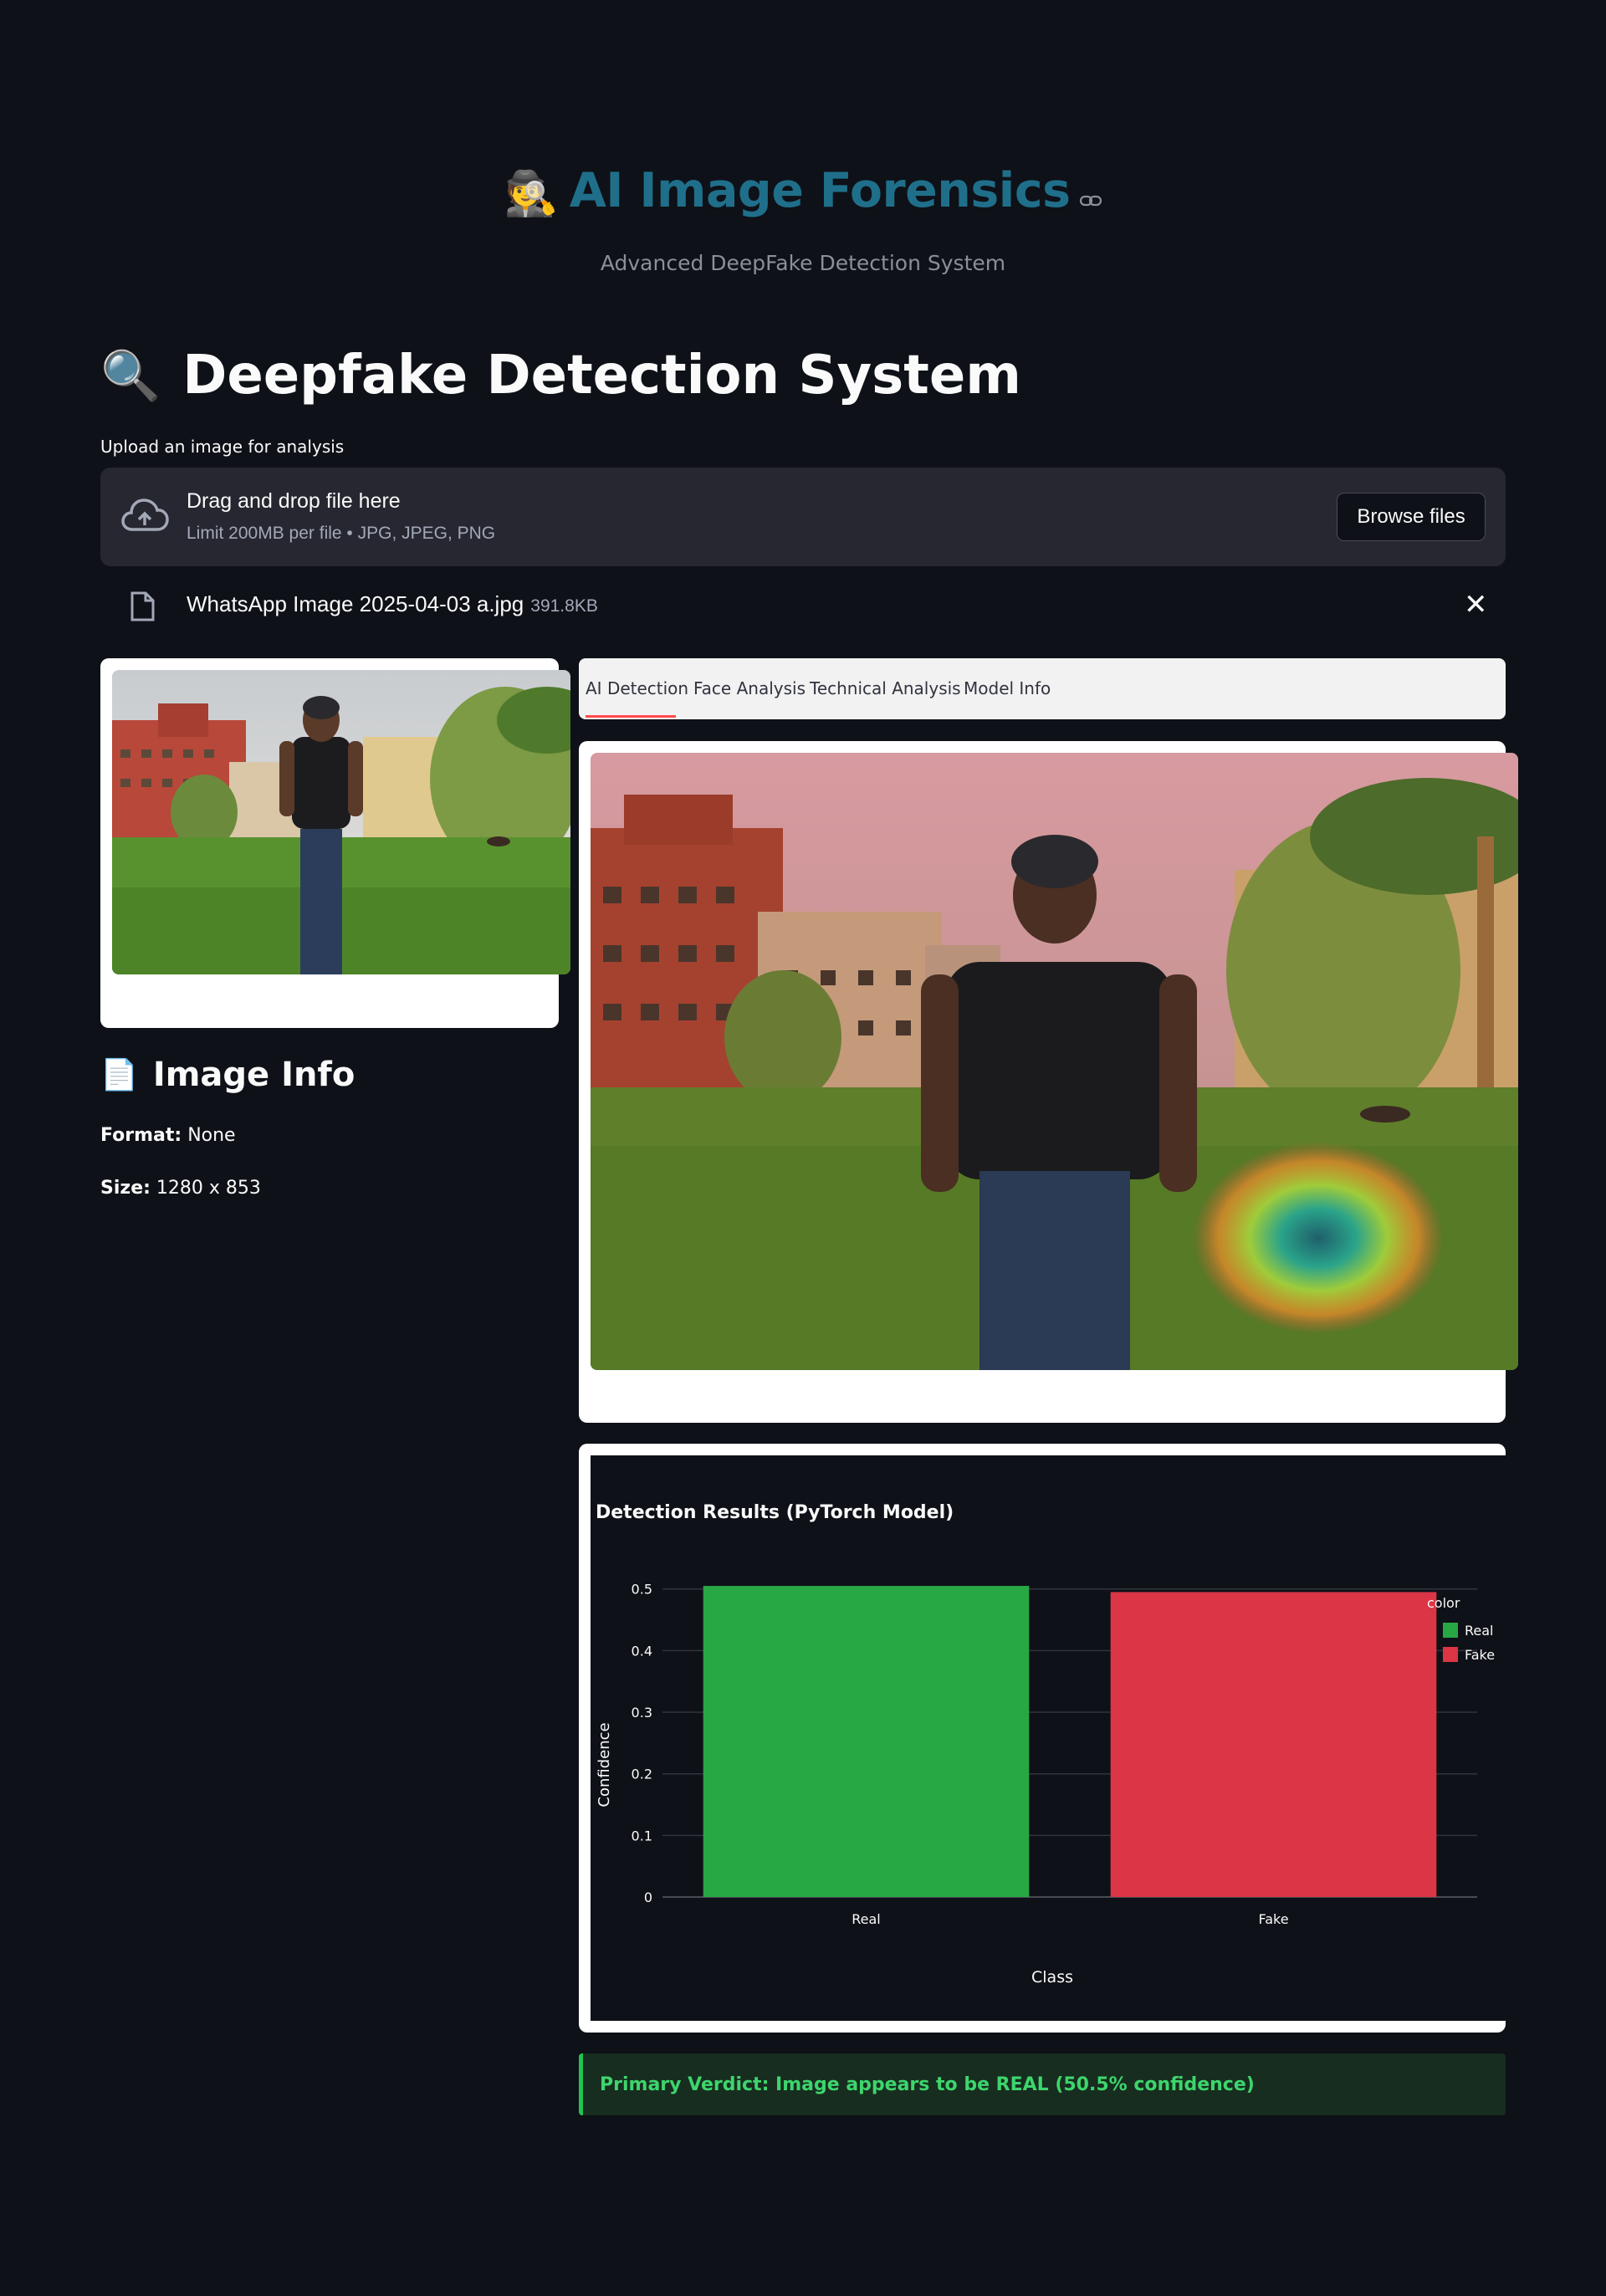  Describe the element at coordinates (564, 606) in the screenshot. I see `file-size: 391.8KB` at that location.